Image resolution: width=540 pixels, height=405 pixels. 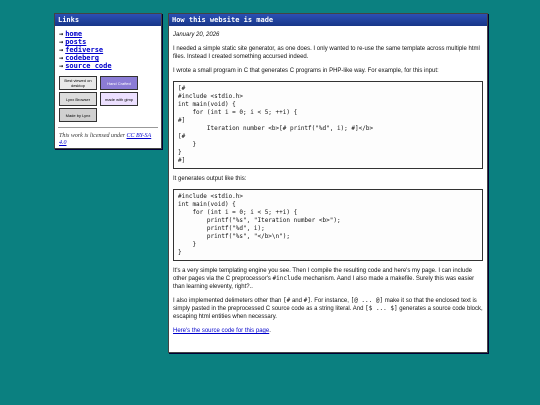 I want to click on inline-code-dollar: [$ ... $], so click(x=381, y=308).